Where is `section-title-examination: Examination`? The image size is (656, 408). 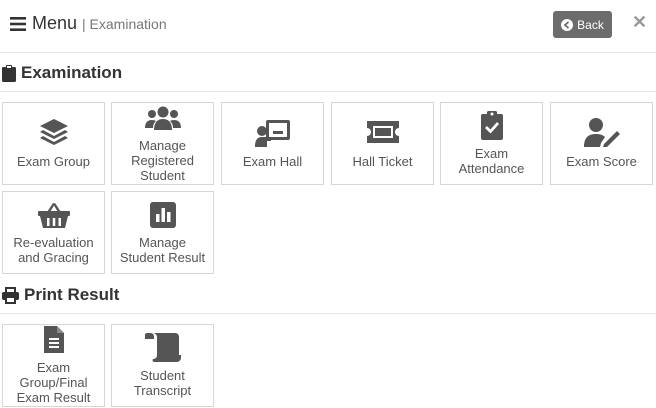 section-title-examination: Examination is located at coordinates (62, 73).